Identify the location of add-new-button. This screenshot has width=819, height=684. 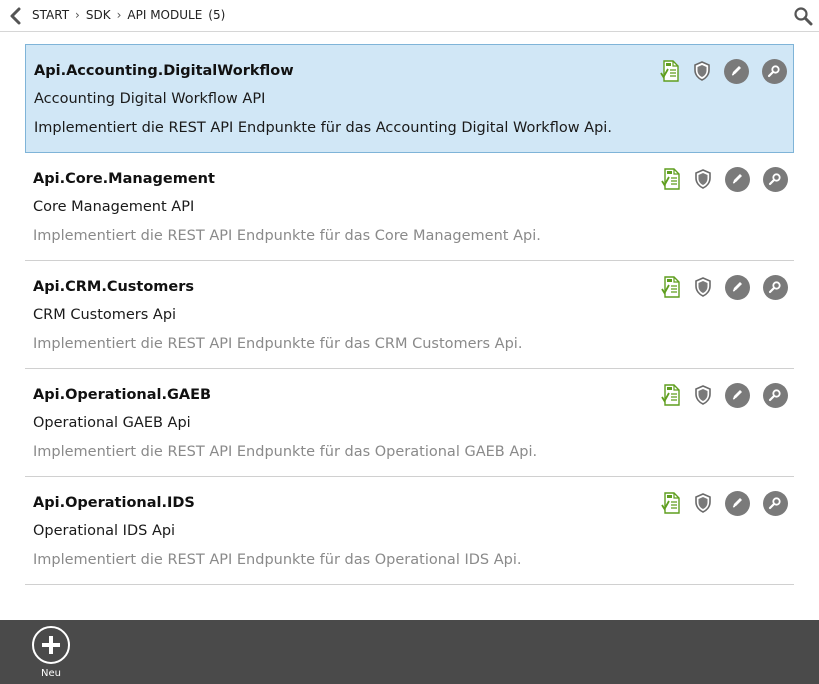
(51, 645).